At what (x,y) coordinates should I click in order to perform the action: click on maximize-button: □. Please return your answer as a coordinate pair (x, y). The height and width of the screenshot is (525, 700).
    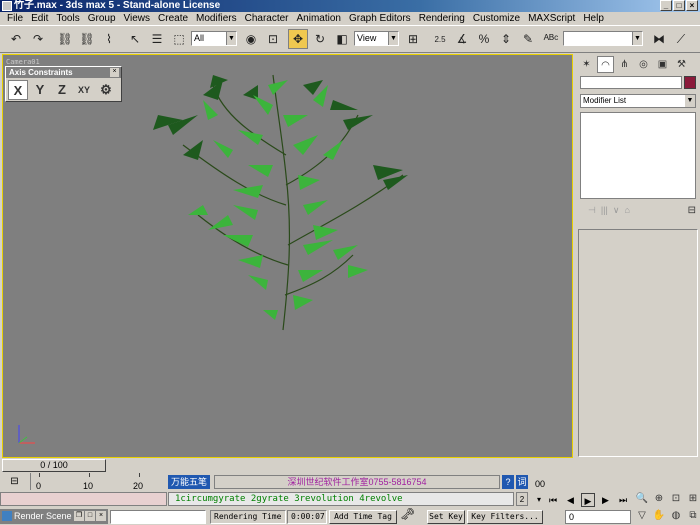
    Looking at the image, I should click on (679, 5).